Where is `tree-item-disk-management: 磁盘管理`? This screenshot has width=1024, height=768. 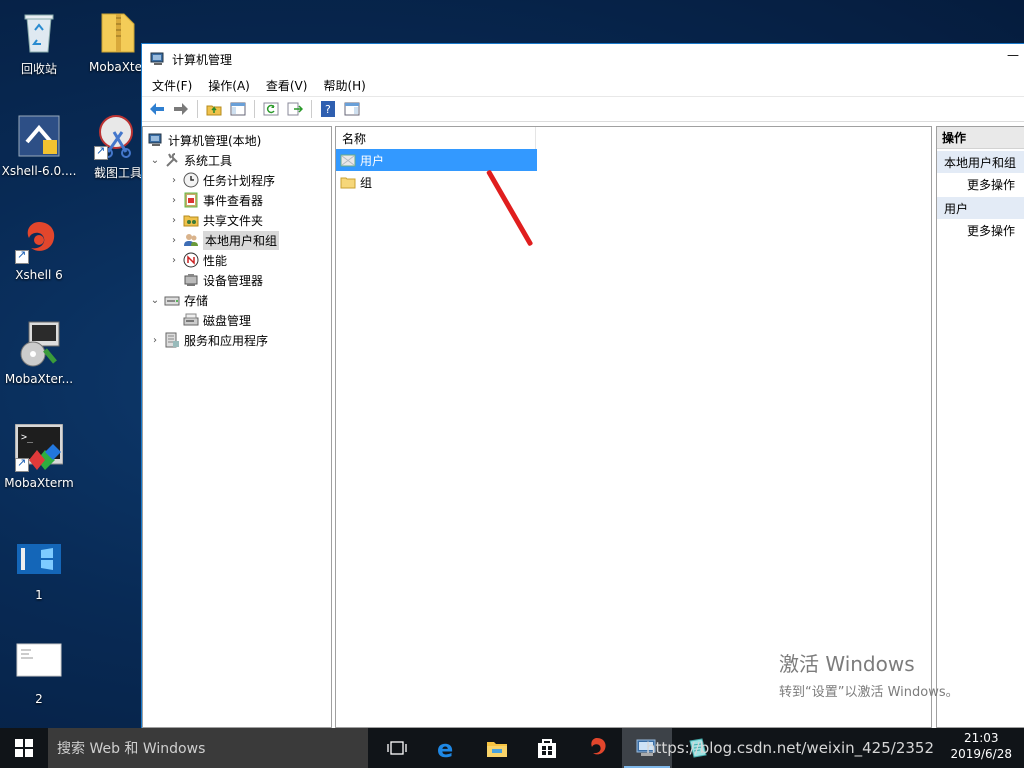 tree-item-disk-management: 磁盘管理 is located at coordinates (237, 320).